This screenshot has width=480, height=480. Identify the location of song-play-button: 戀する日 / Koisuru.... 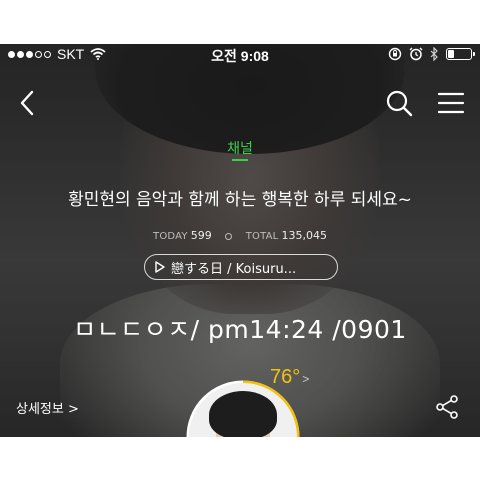
(241, 267).